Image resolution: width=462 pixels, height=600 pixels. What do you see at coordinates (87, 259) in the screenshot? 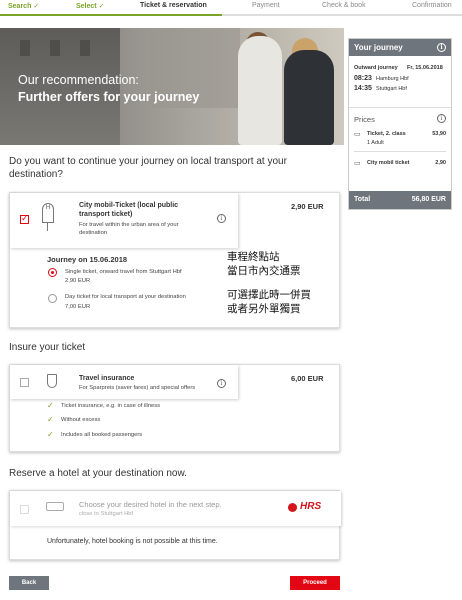
I see `journey-date-heading: Journey on 15.06.2018` at bounding box center [87, 259].